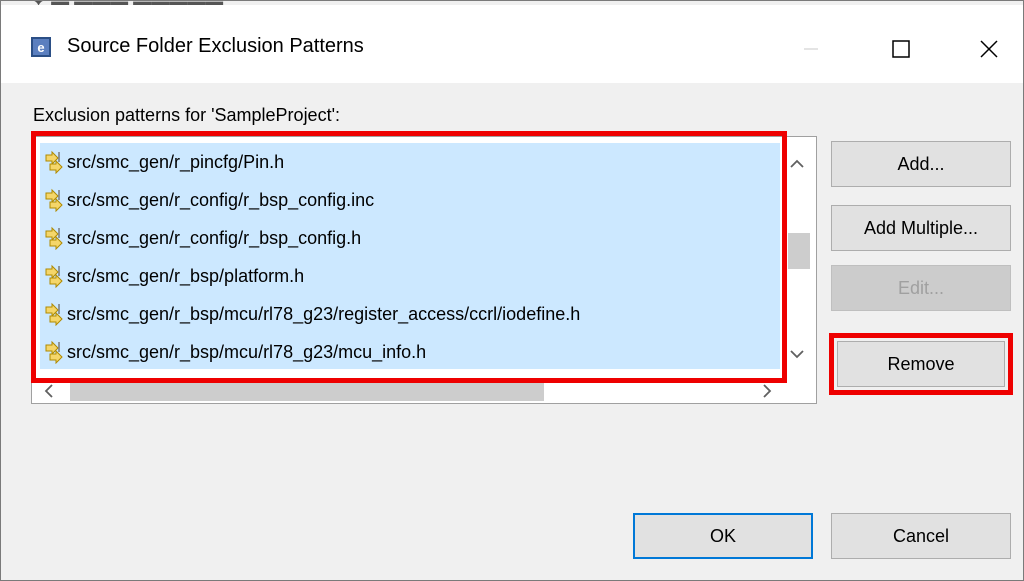 This screenshot has height=581, width=1024. What do you see at coordinates (767, 391) in the screenshot?
I see `chevron-right-icon` at bounding box center [767, 391].